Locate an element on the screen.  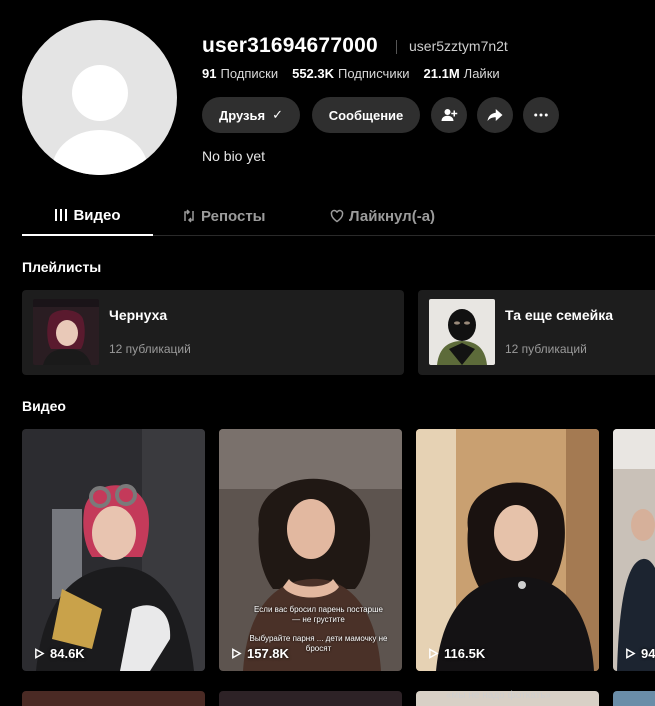
videos-heading: Видео is located at coordinates (44, 406).